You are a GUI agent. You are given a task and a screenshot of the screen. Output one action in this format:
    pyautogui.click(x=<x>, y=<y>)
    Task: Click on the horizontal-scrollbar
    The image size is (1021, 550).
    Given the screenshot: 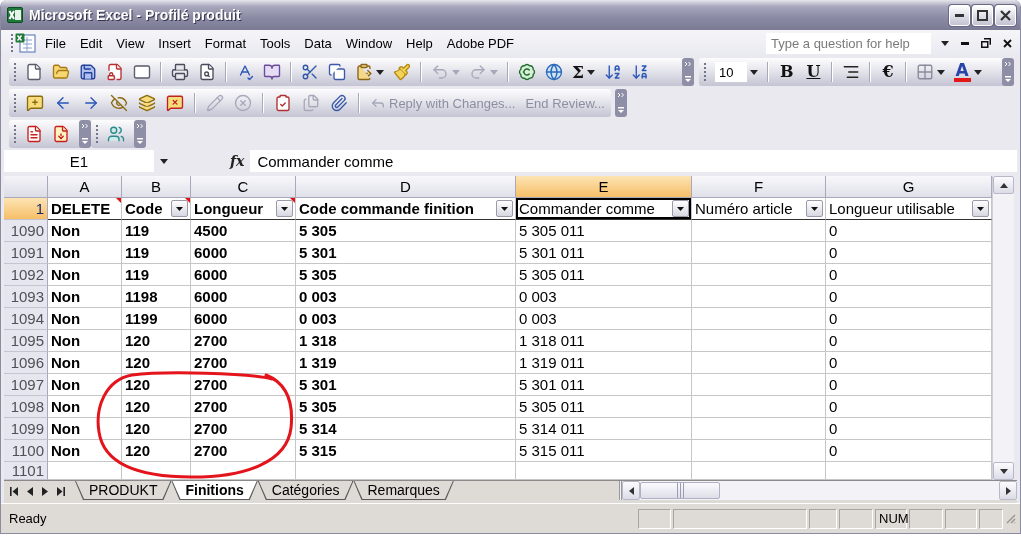 What is the action you would take?
    pyautogui.click(x=818, y=490)
    